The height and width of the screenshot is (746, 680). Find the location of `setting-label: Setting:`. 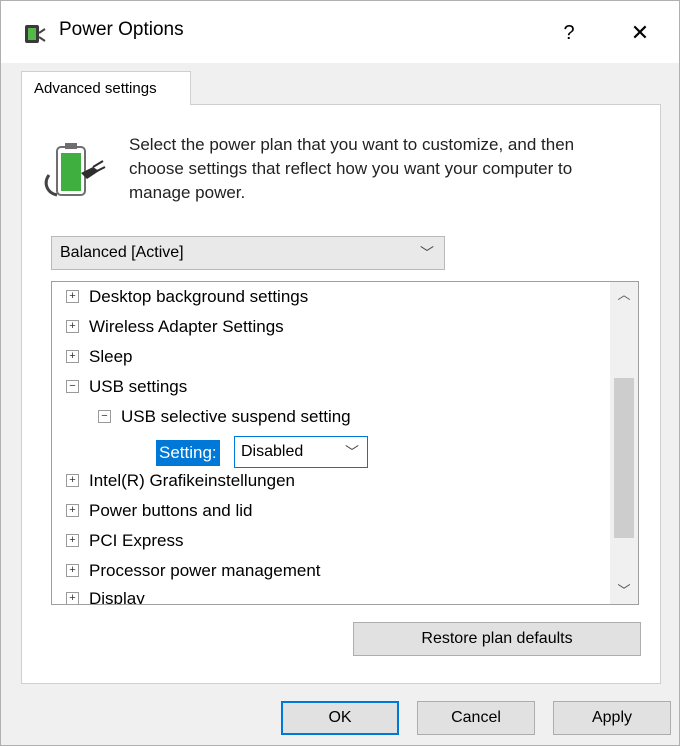

setting-label: Setting: is located at coordinates (188, 453).